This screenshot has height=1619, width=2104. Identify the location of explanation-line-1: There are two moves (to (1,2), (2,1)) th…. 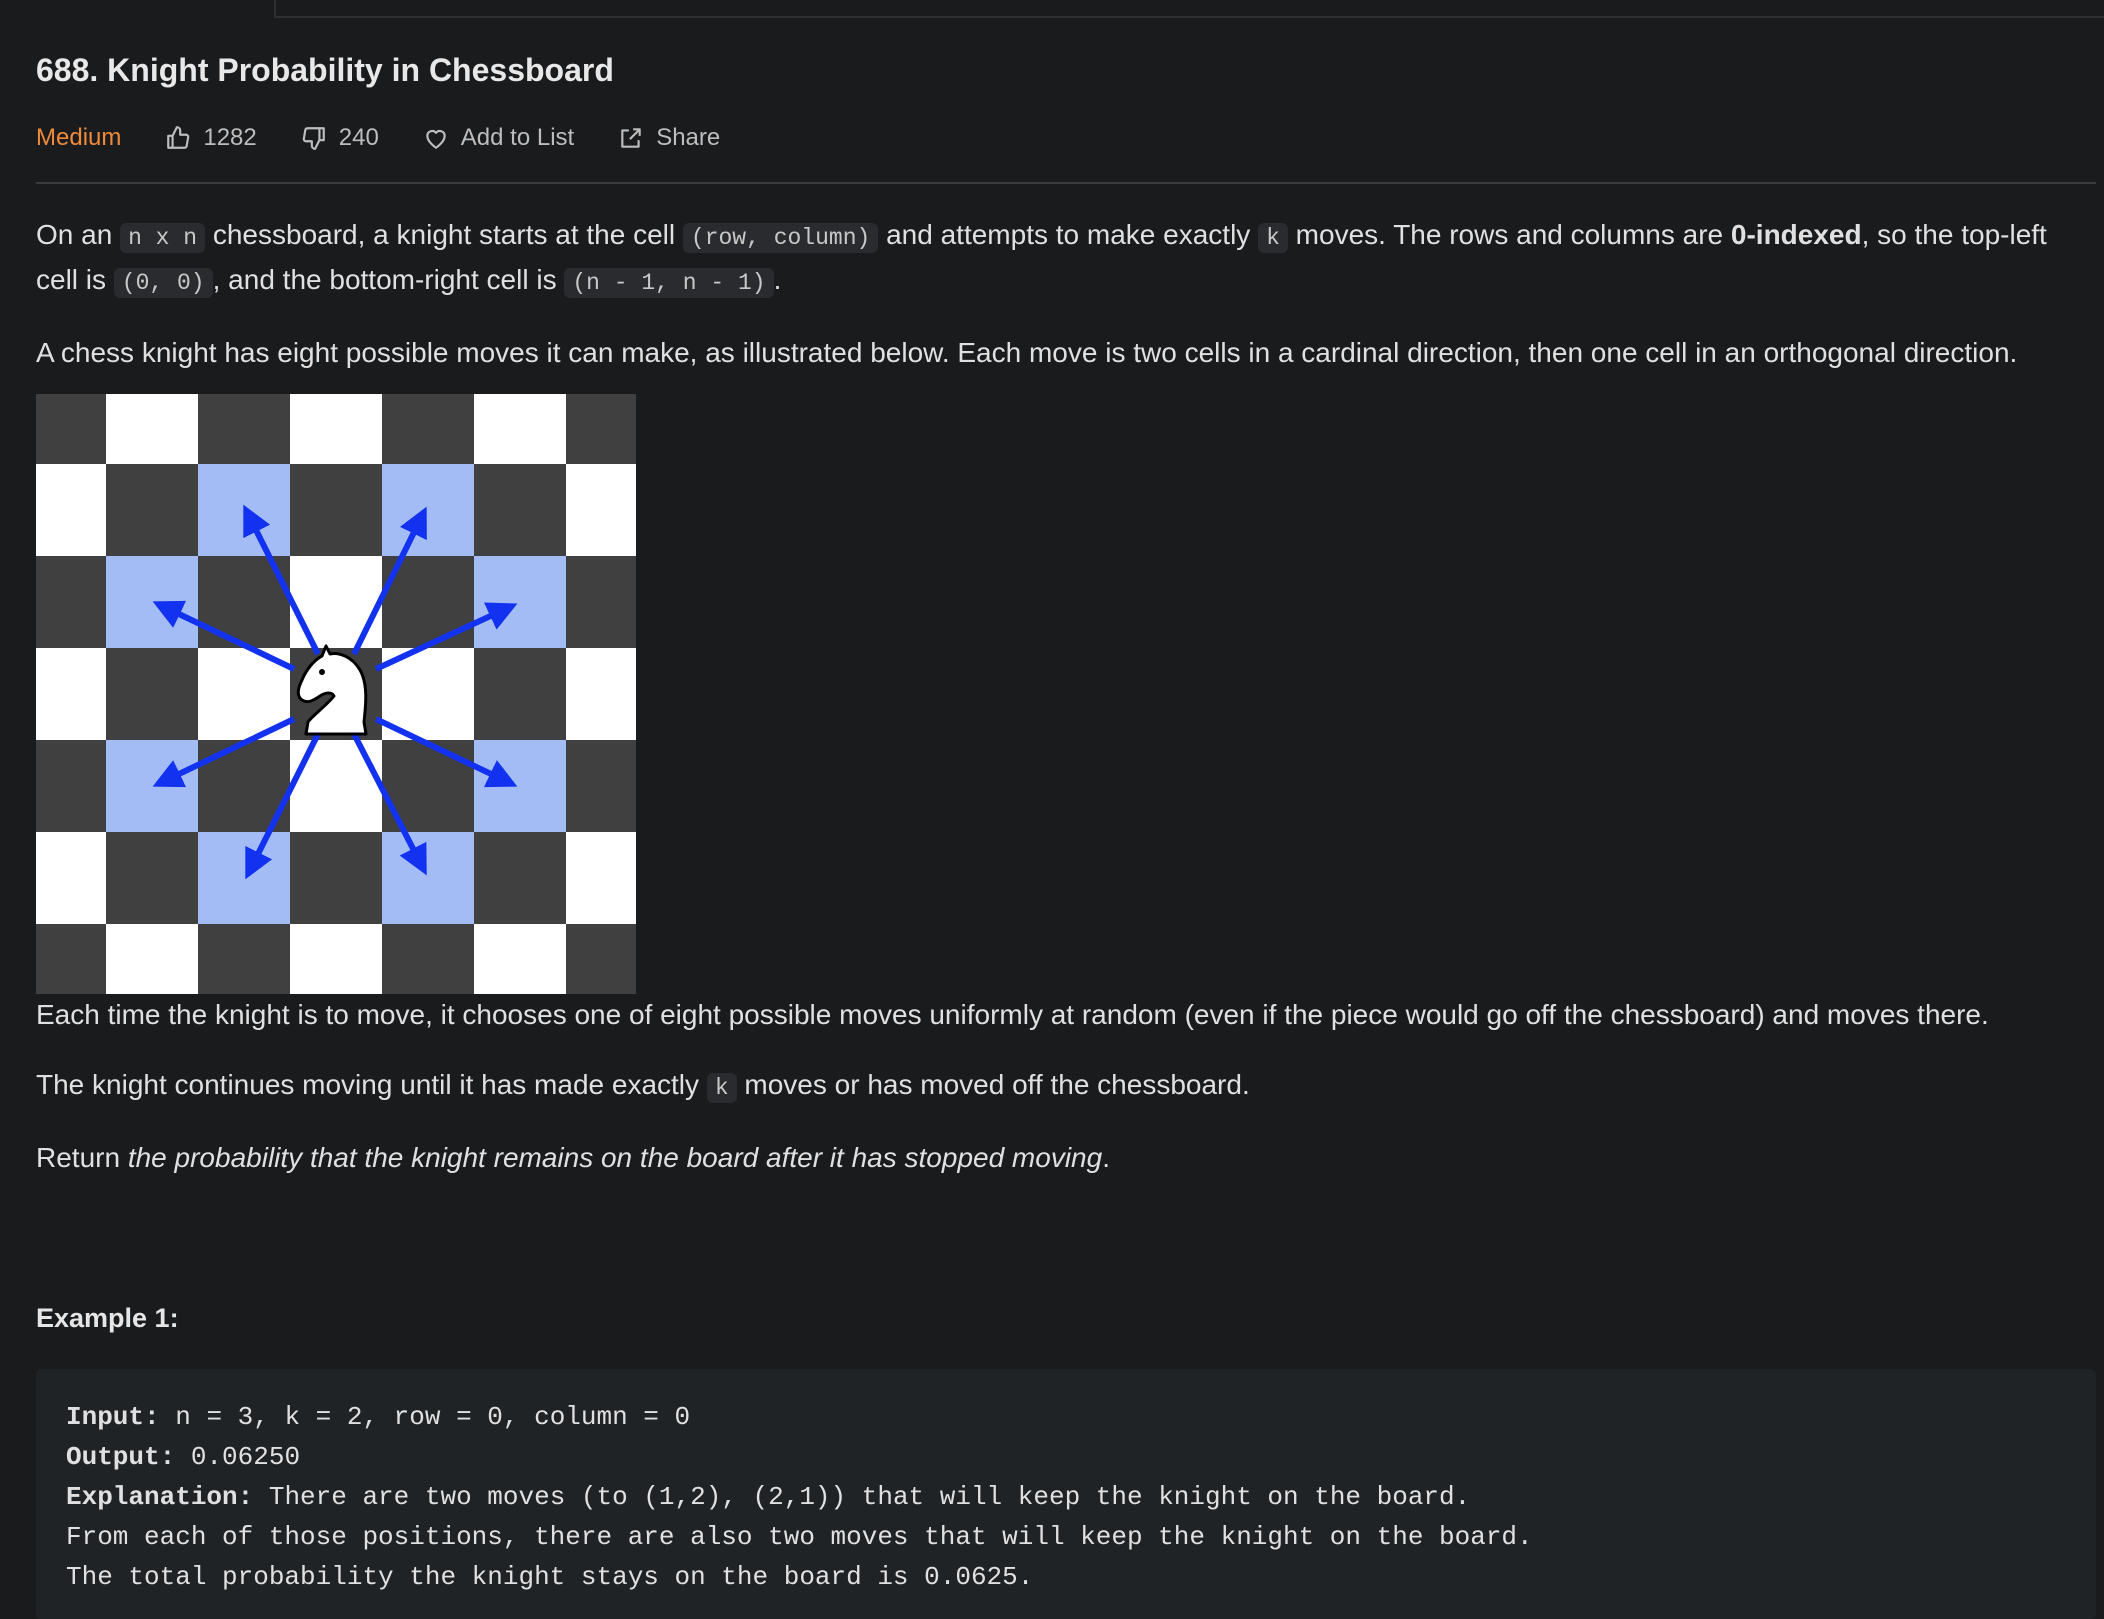
(869, 1497).